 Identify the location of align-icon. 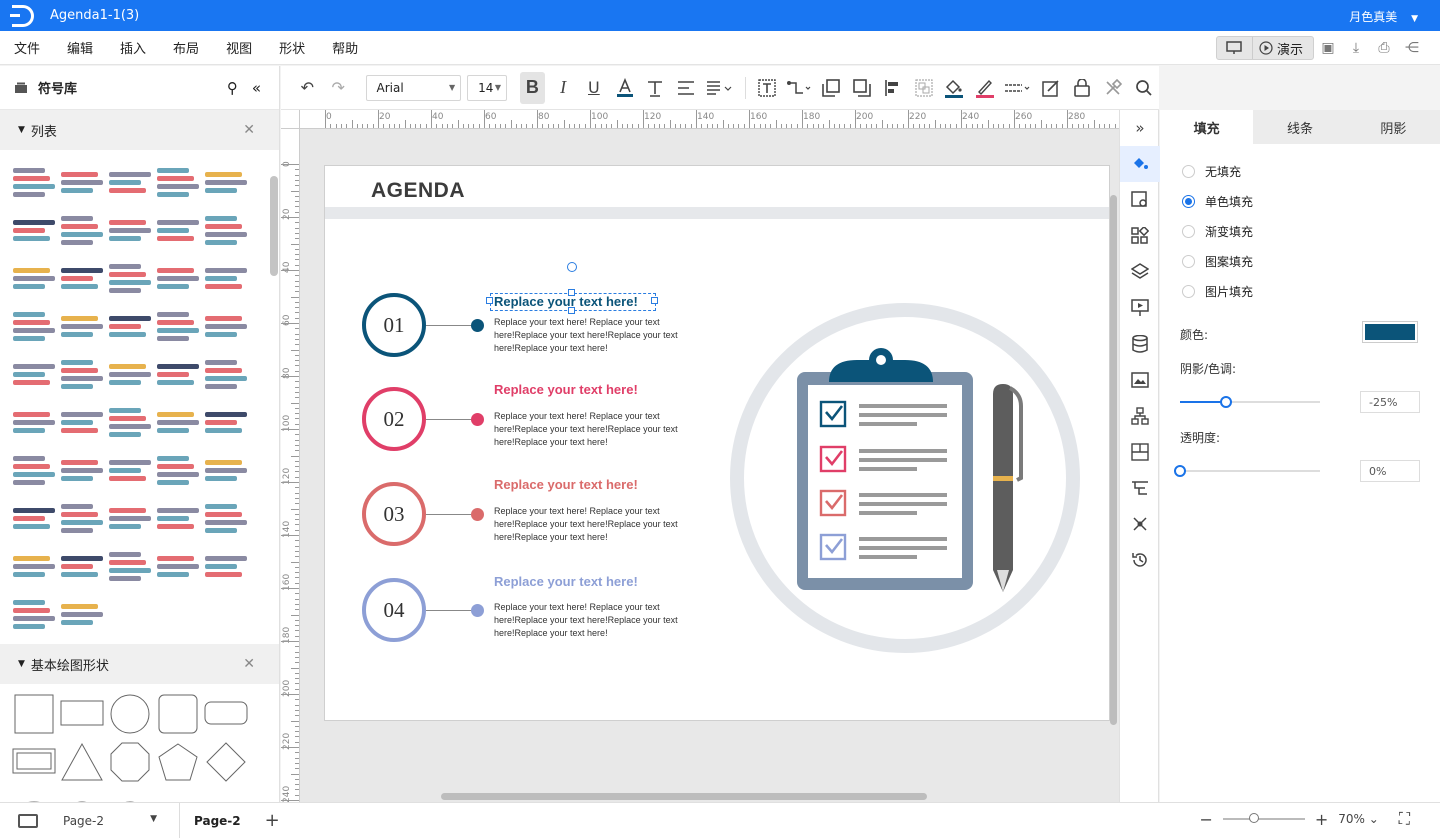
(686, 88).